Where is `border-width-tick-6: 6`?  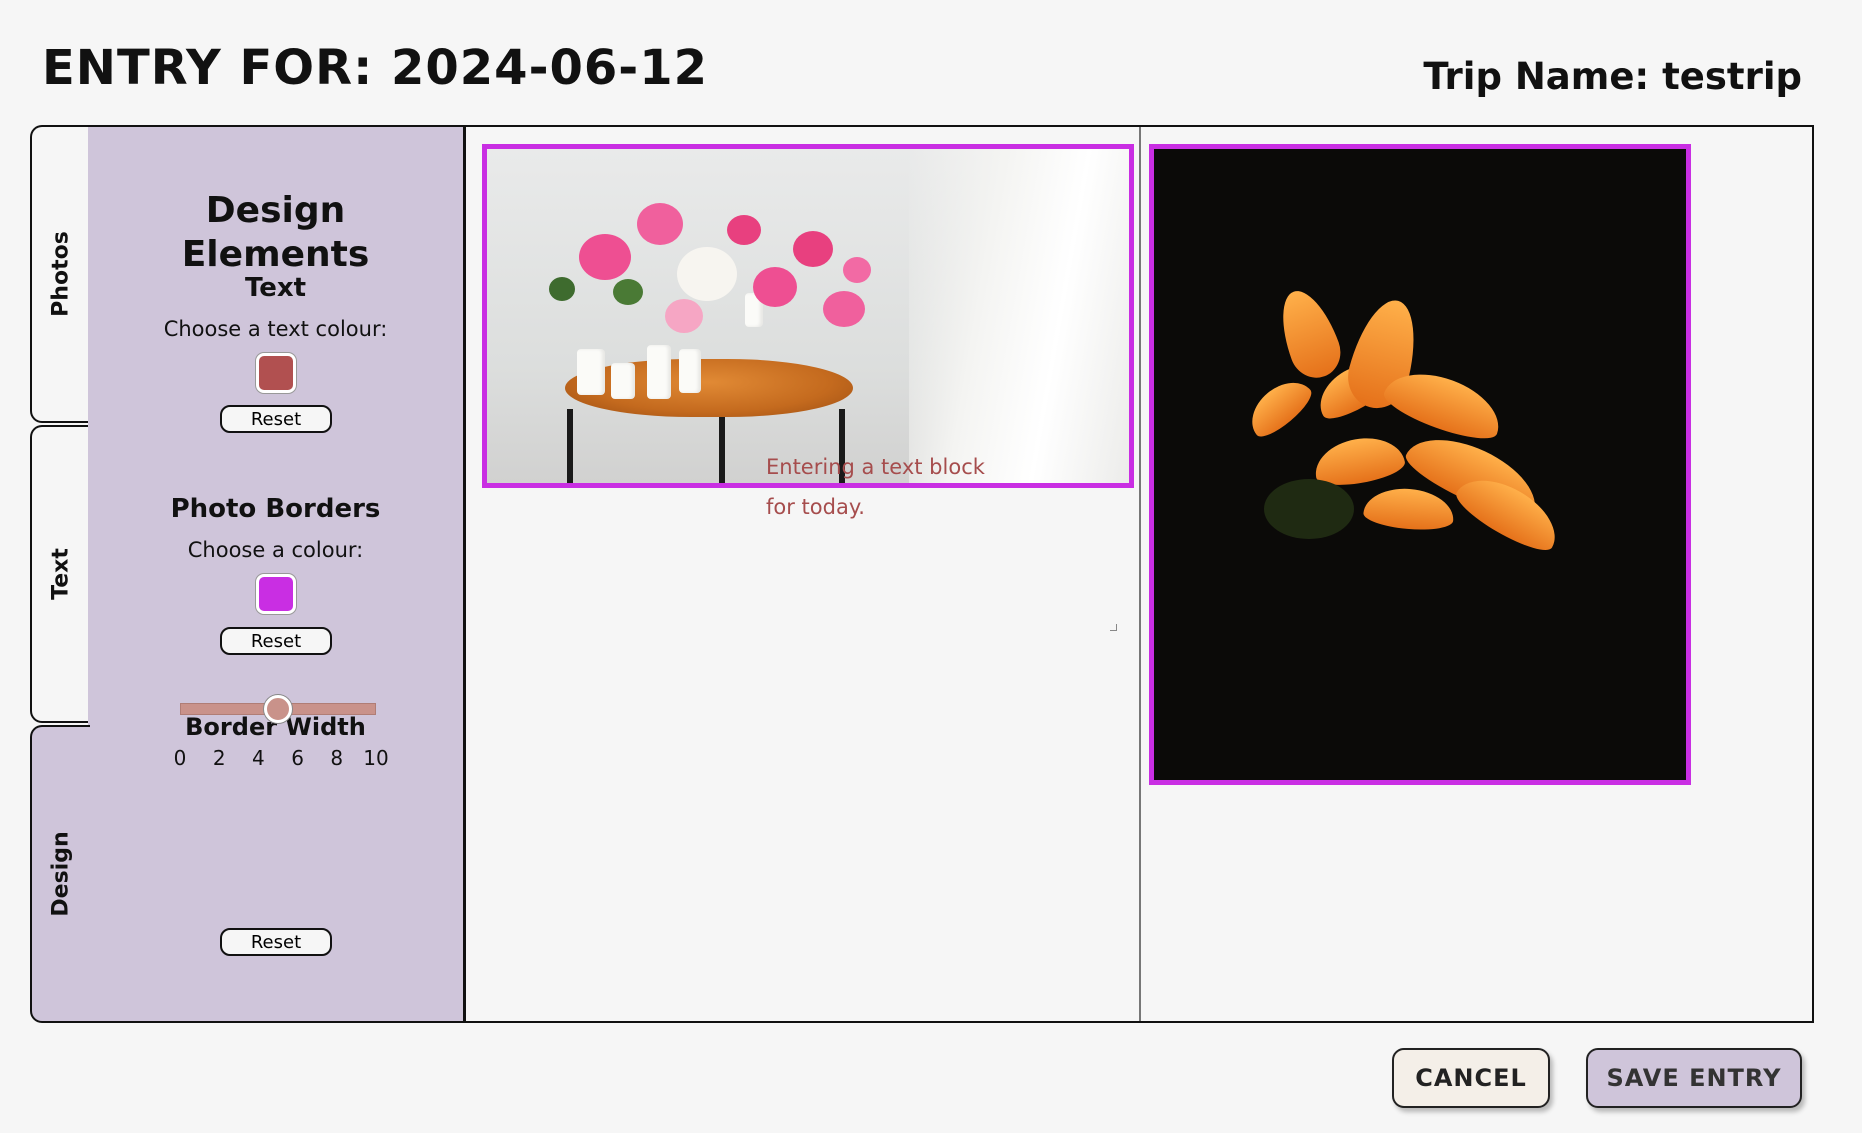 border-width-tick-6: 6 is located at coordinates (297, 758).